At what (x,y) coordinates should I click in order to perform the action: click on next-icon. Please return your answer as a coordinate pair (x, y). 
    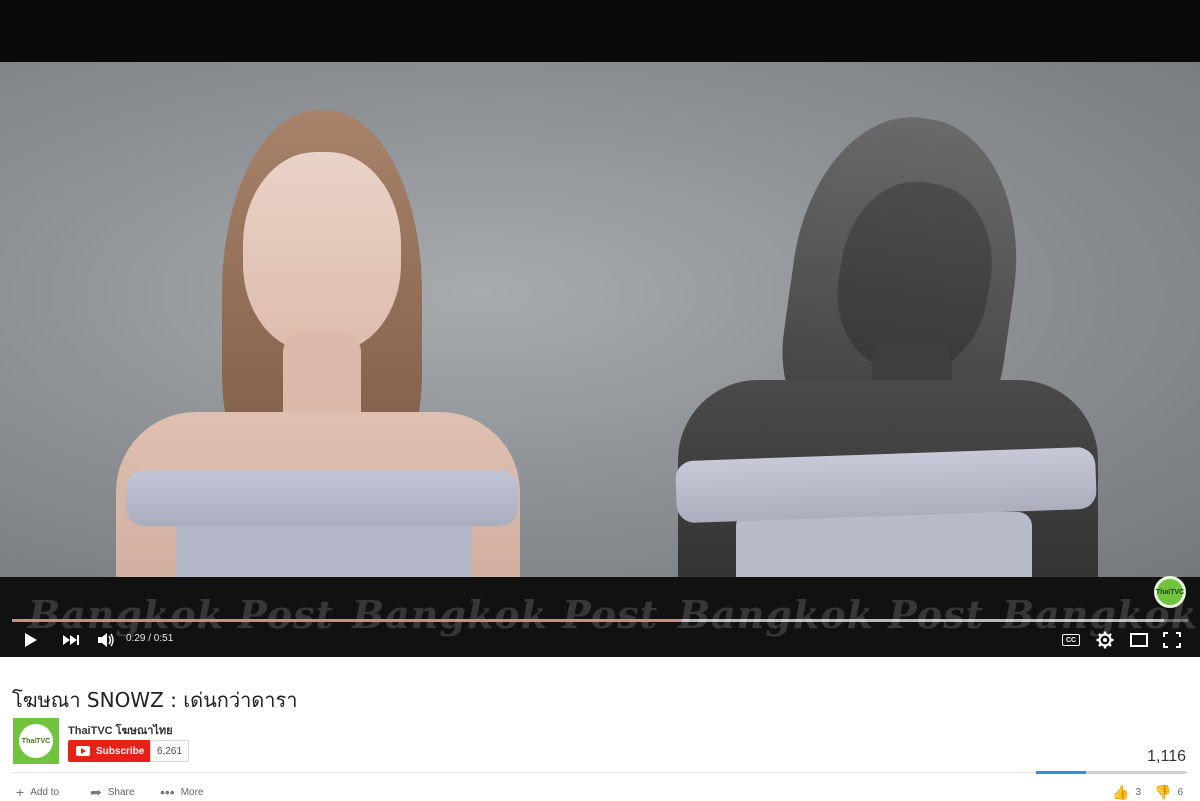
    Looking at the image, I should click on (71, 640).